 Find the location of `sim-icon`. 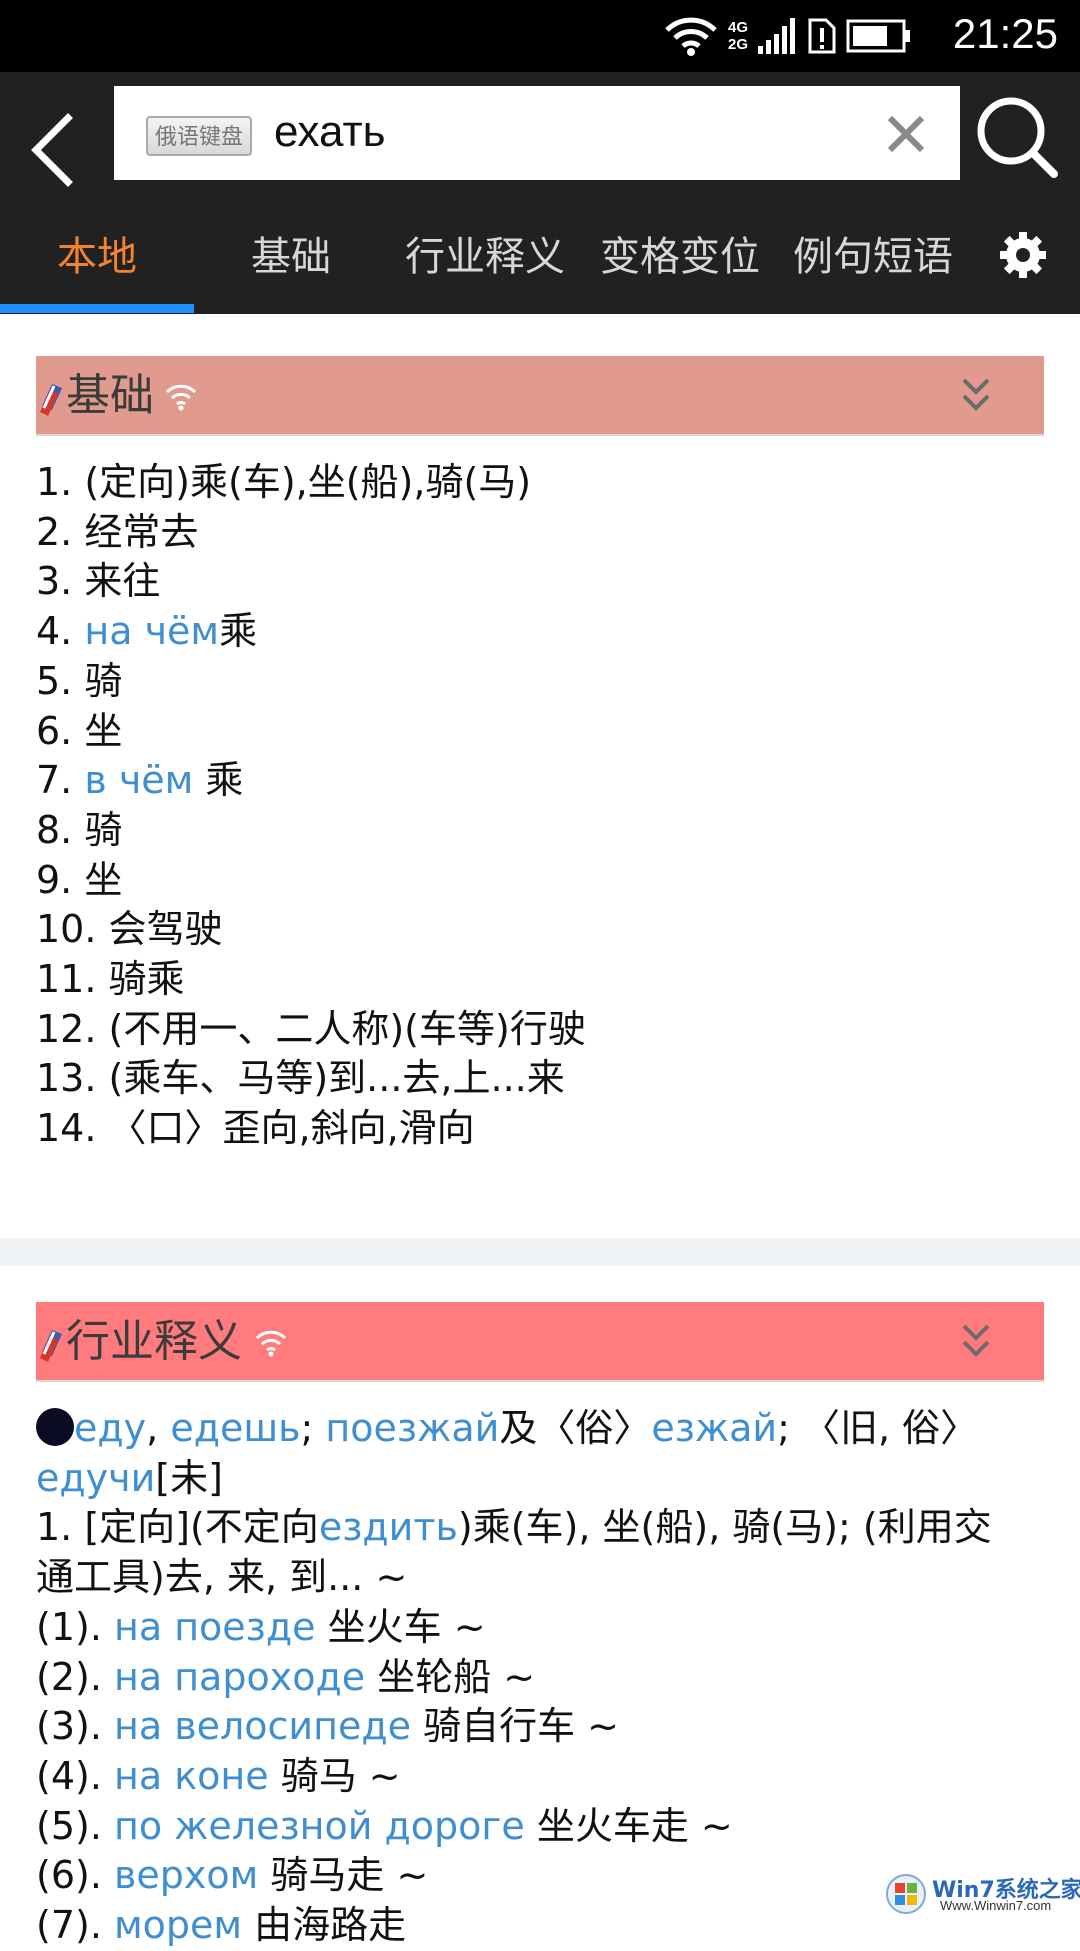

sim-icon is located at coordinates (822, 36).